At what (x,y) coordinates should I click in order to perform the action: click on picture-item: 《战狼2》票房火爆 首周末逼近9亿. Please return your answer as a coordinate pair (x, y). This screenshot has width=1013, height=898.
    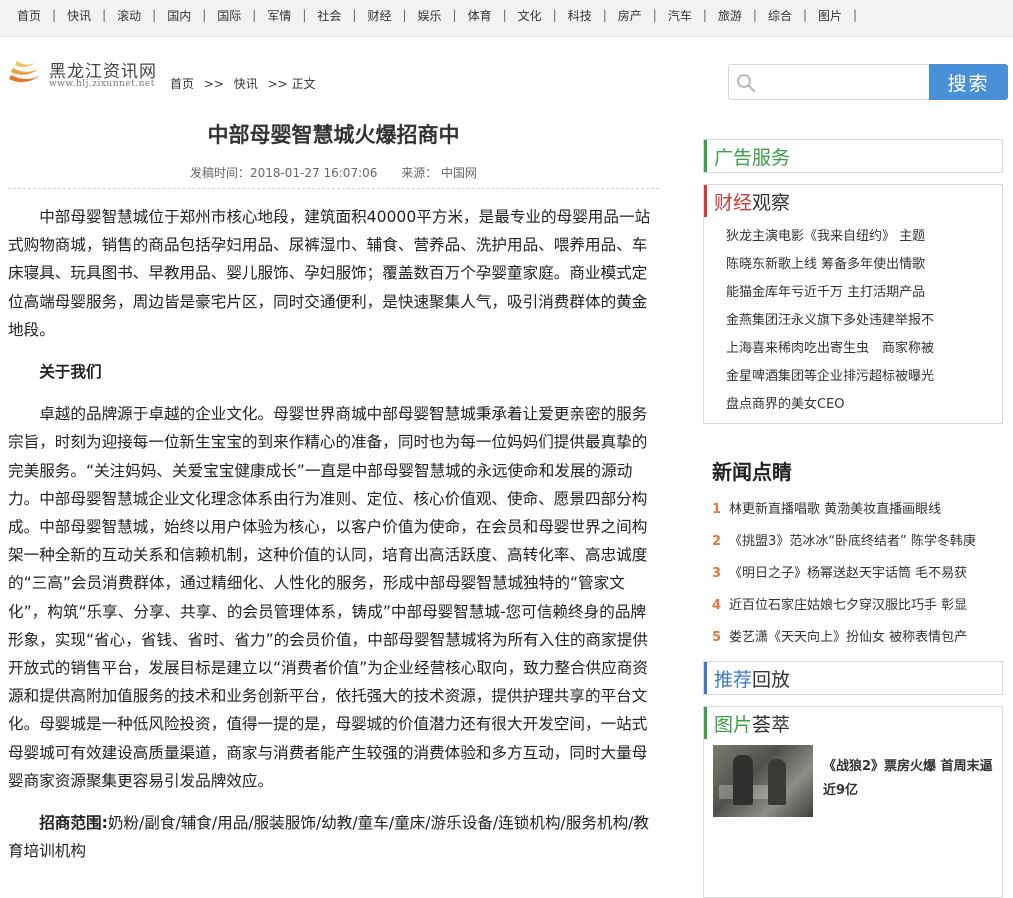
    Looking at the image, I should click on (858, 781).